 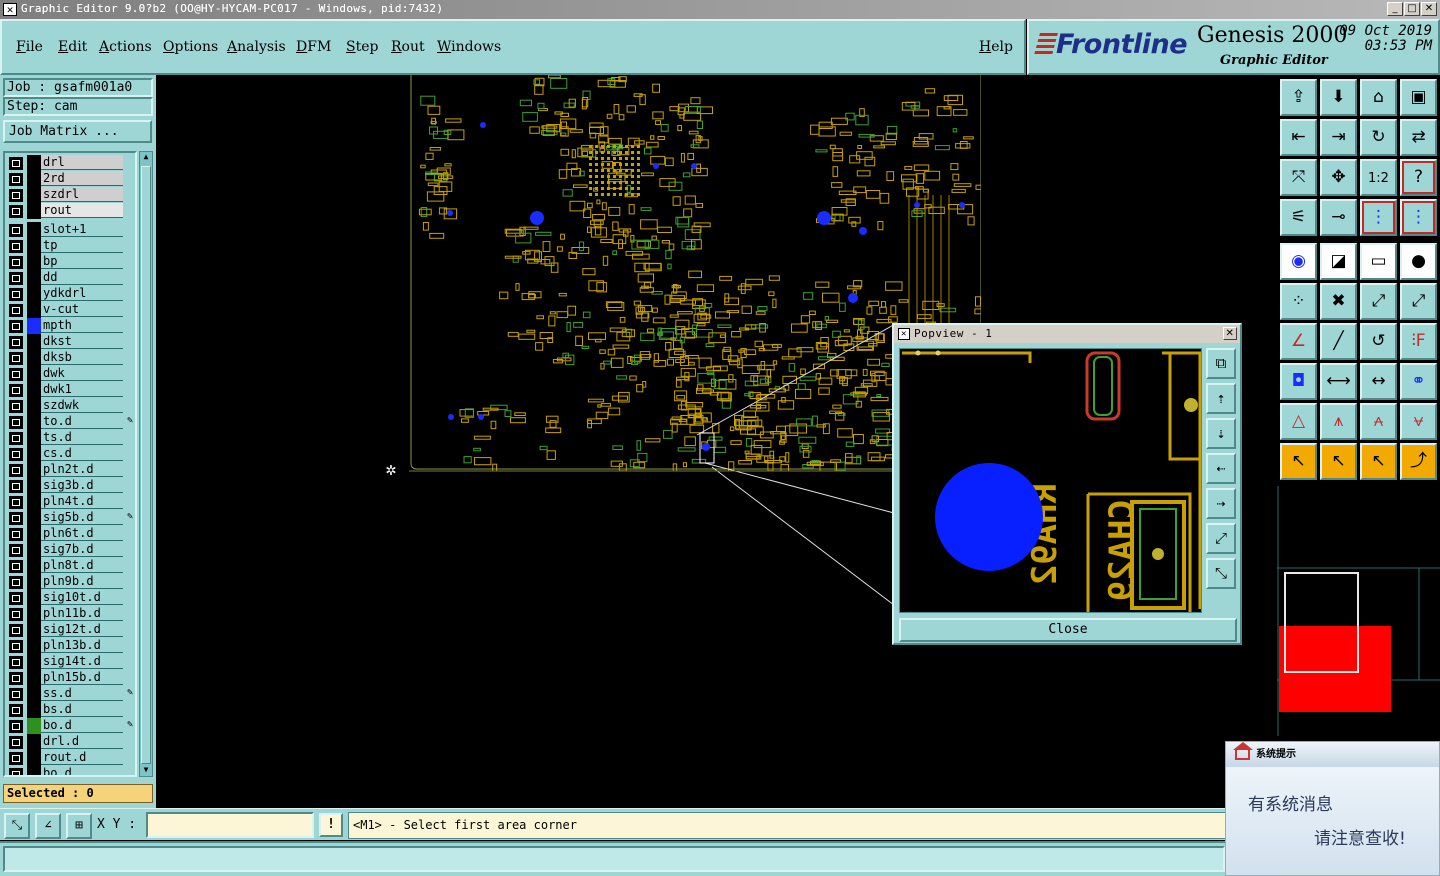 I want to click on layer-row-sig10t-d: sig10t.d, so click(x=70, y=598).